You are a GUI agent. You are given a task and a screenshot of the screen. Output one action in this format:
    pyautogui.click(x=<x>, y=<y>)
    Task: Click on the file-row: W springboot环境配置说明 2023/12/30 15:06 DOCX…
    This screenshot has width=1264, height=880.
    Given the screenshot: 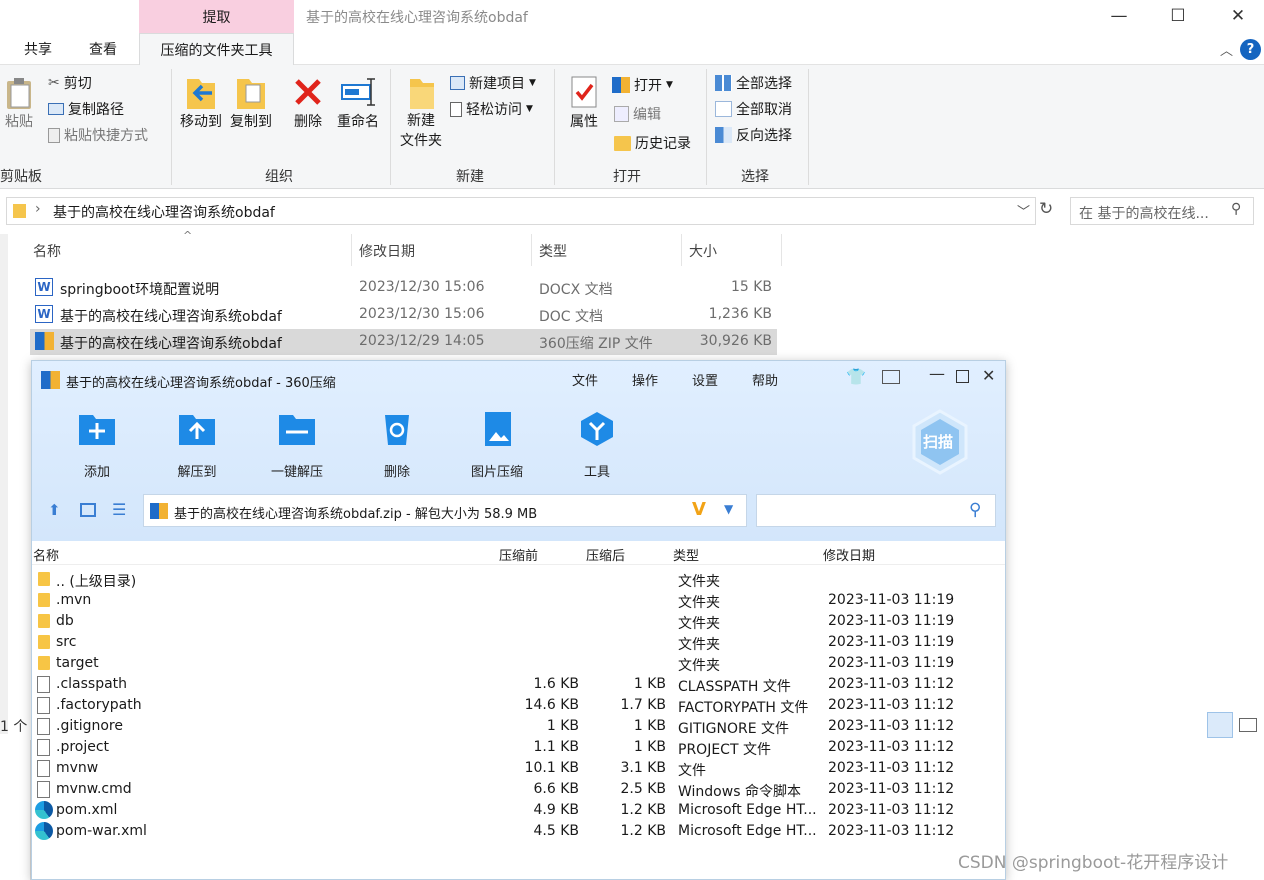 What is the action you would take?
    pyautogui.click(x=403, y=288)
    